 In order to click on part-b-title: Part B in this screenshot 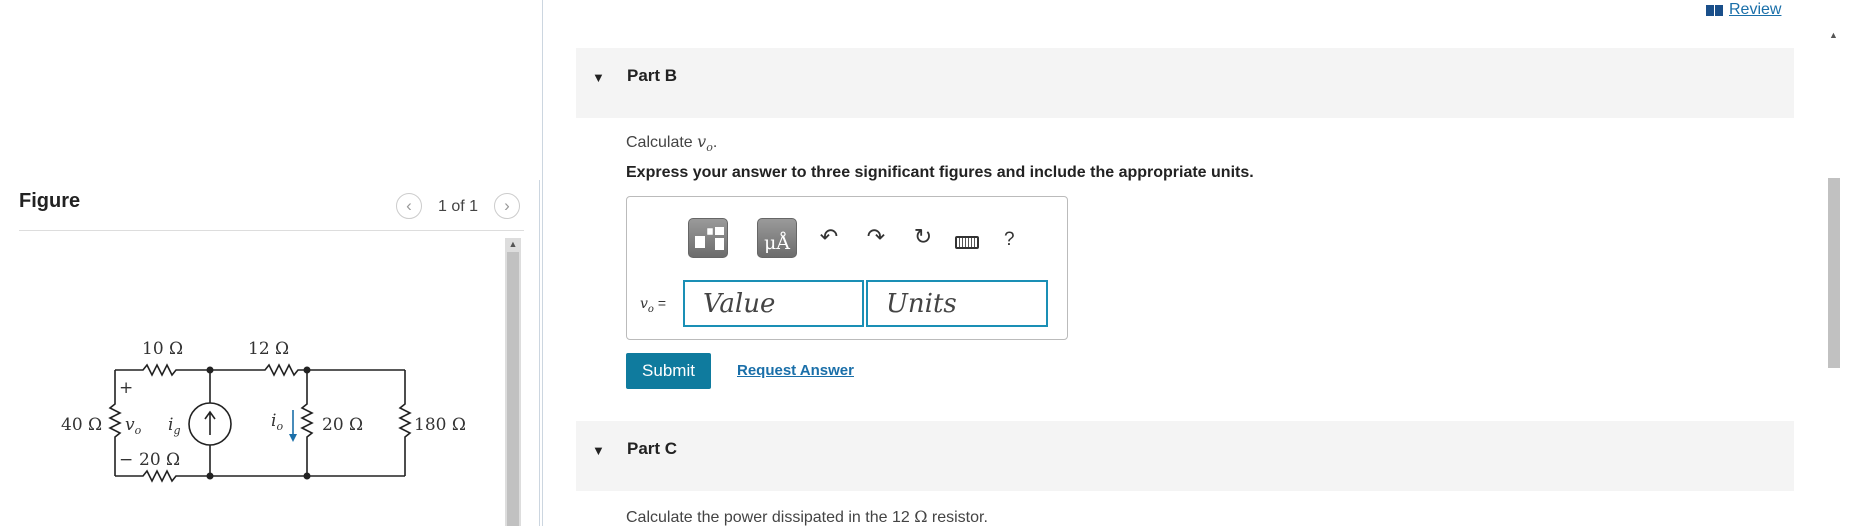, I will do `click(652, 75)`.